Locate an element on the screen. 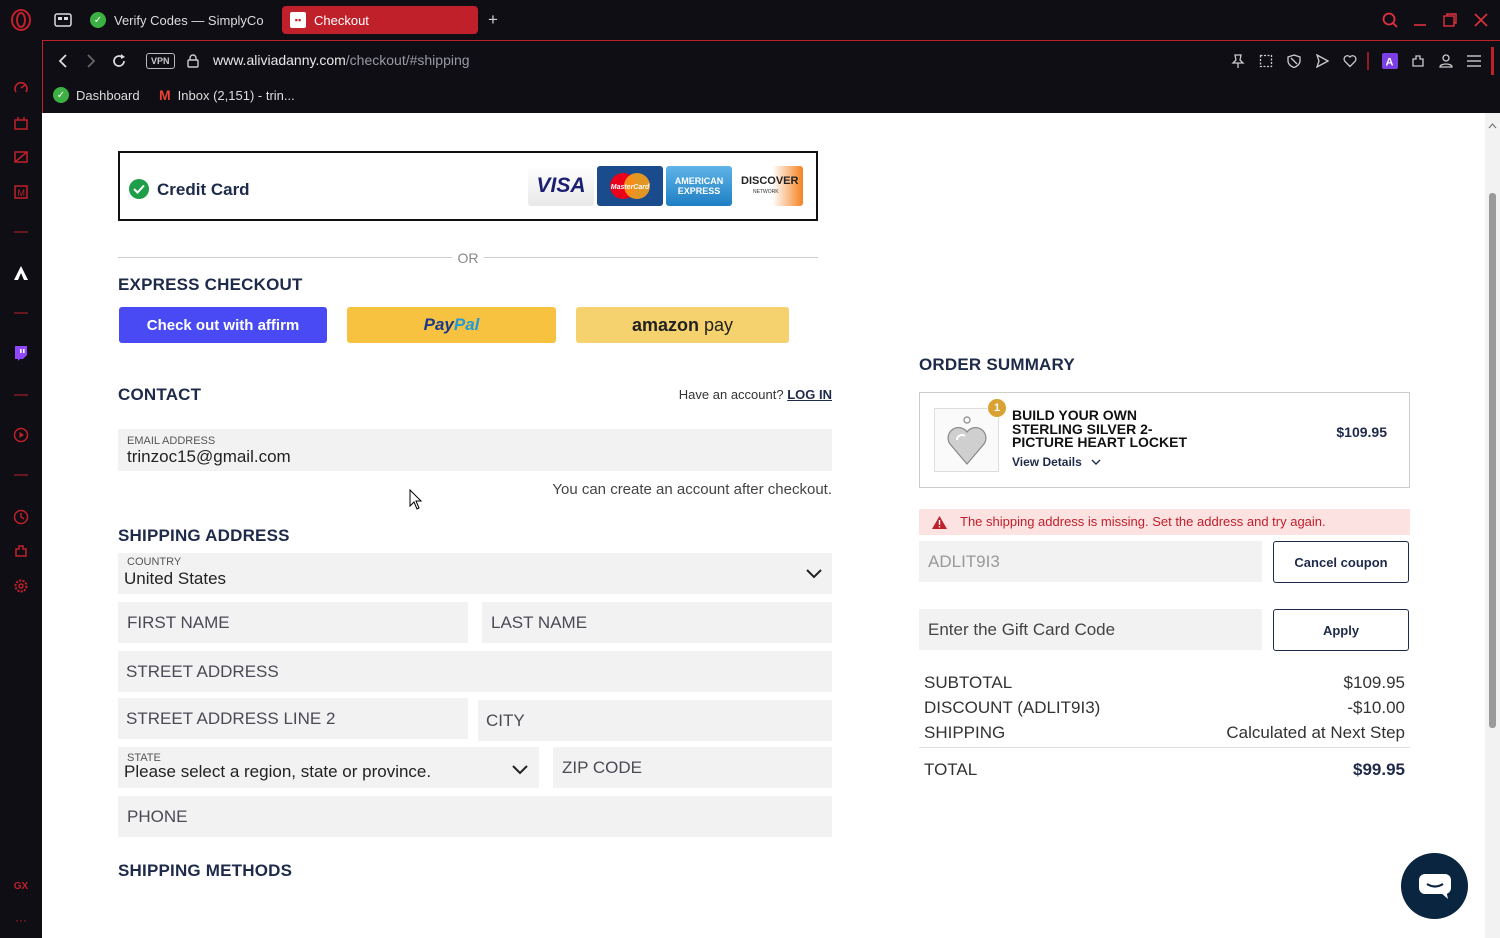 The image size is (1500, 938). street-address-field: STREET ADDRESS is located at coordinates (475, 671).